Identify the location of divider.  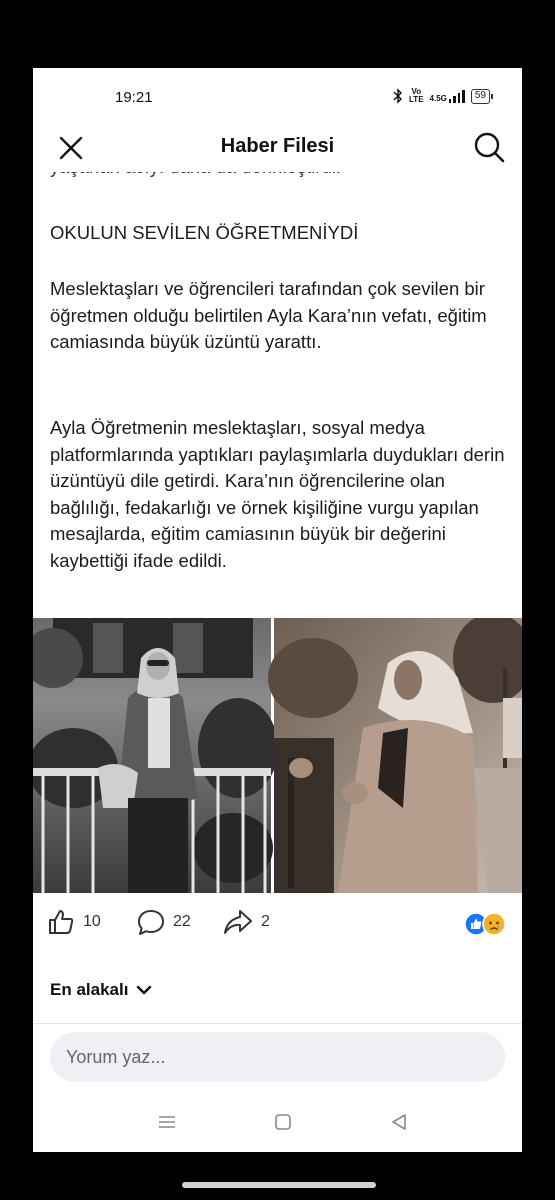
(277, 1023).